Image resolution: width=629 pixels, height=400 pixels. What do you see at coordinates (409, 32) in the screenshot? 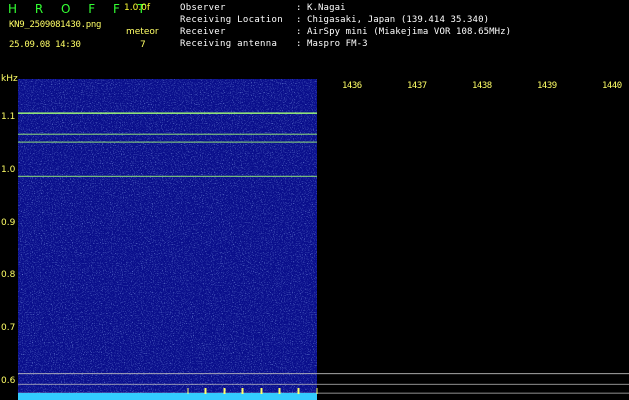
I see `info-value-receiver: AirSpy mini (Miakejima VOR 108.65MHz)` at bounding box center [409, 32].